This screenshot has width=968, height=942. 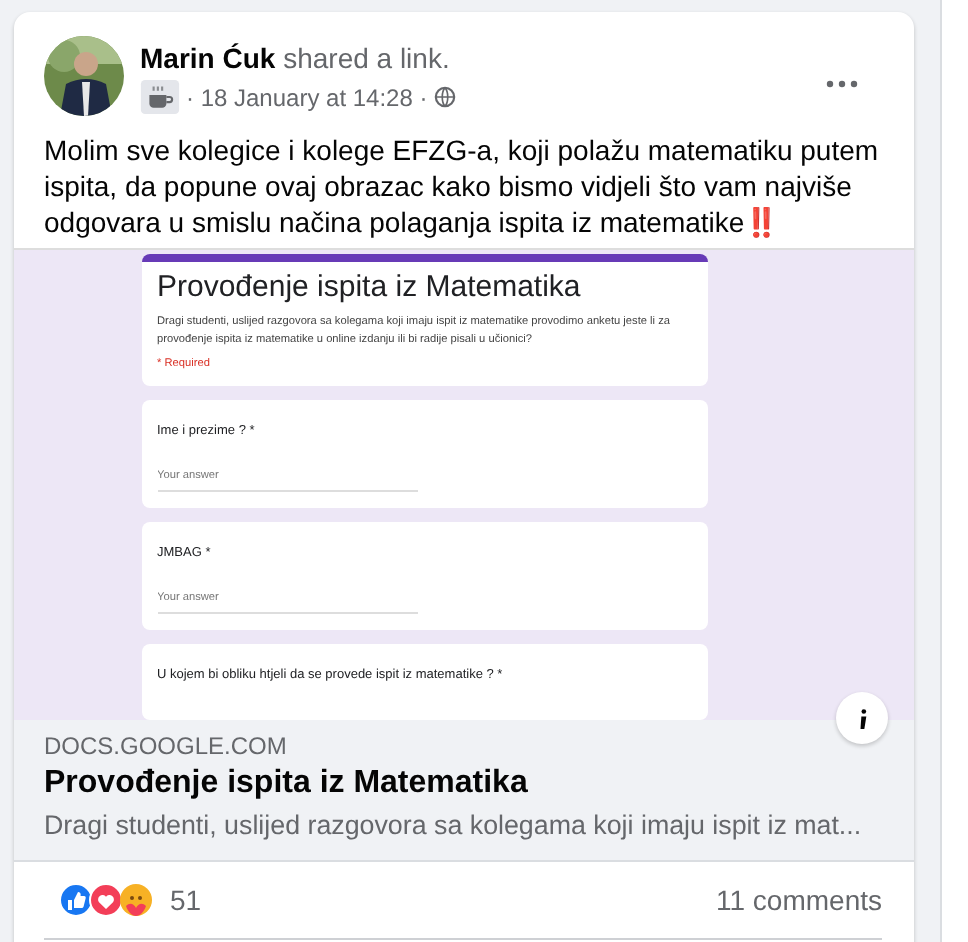 What do you see at coordinates (366, 58) in the screenshot?
I see `post-action: shared a link.` at bounding box center [366, 58].